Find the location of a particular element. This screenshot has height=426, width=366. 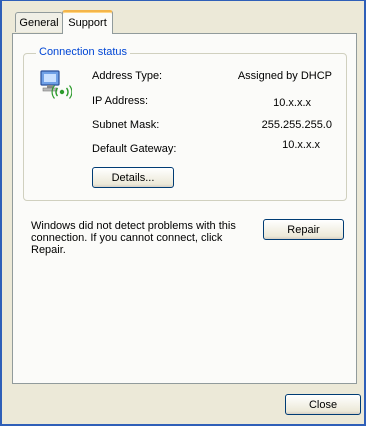

repair-button-label: Repair is located at coordinates (303, 229).